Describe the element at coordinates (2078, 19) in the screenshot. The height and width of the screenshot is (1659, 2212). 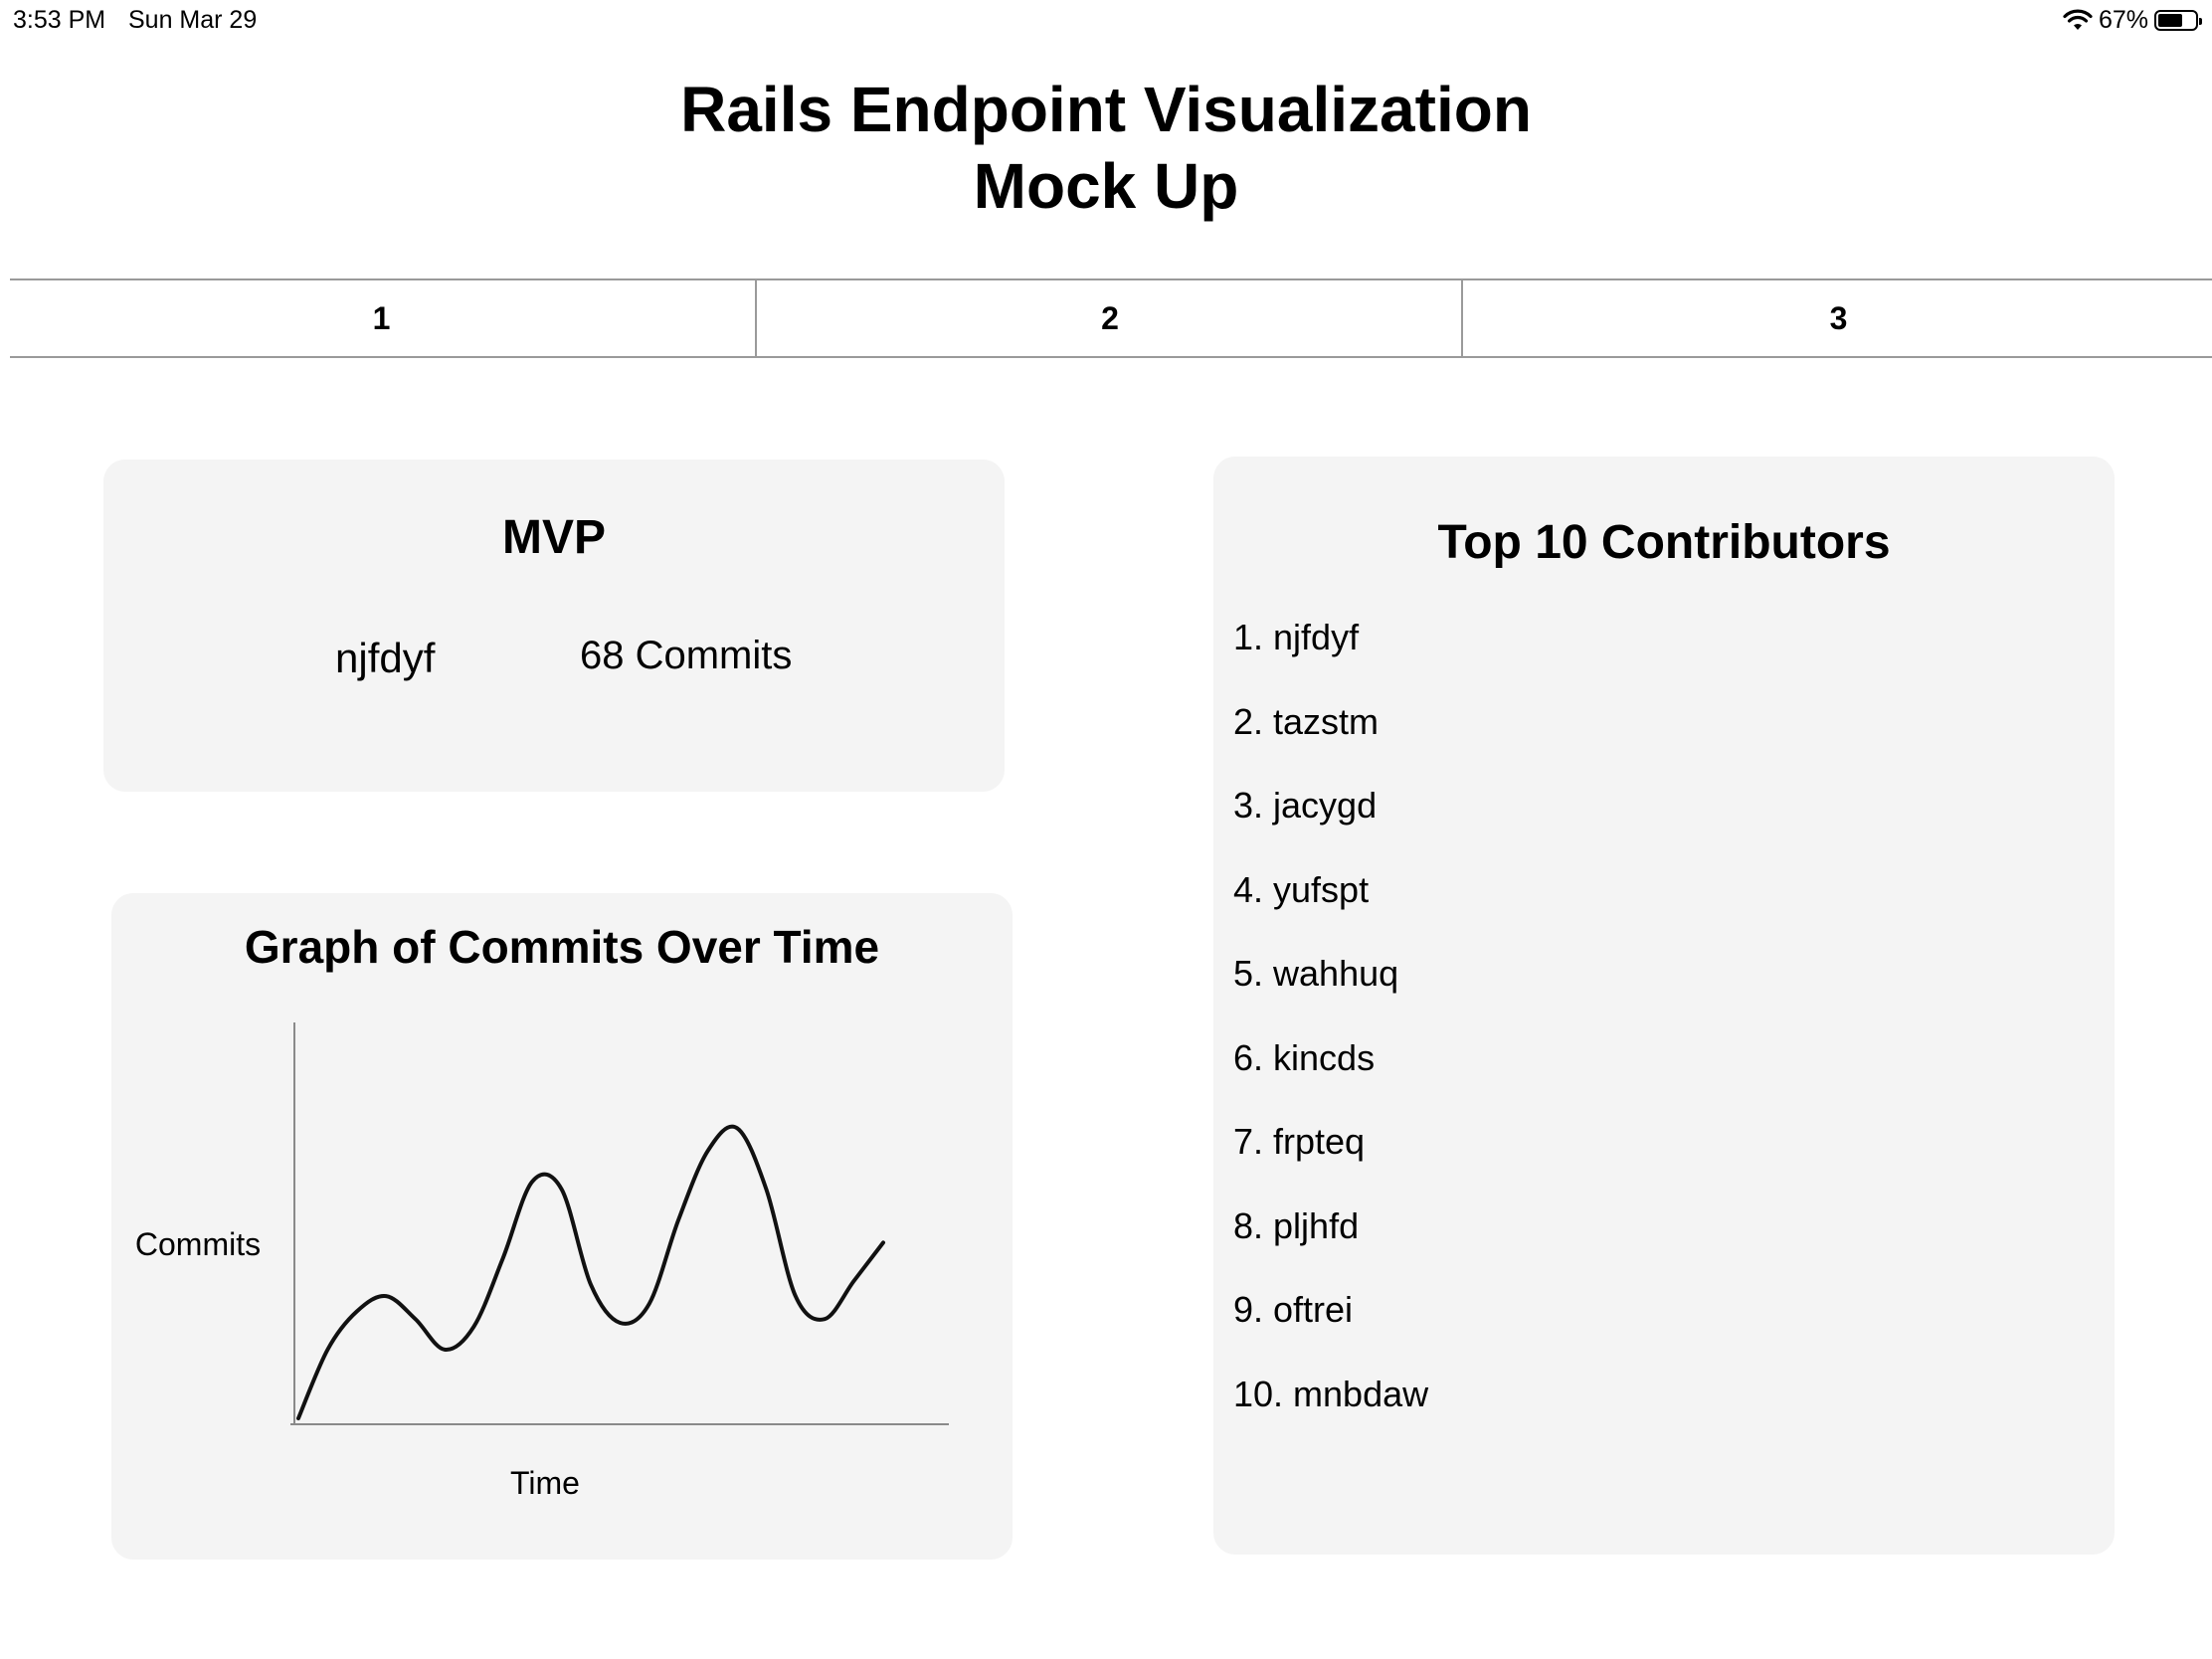
I see `wifi-icon` at that location.